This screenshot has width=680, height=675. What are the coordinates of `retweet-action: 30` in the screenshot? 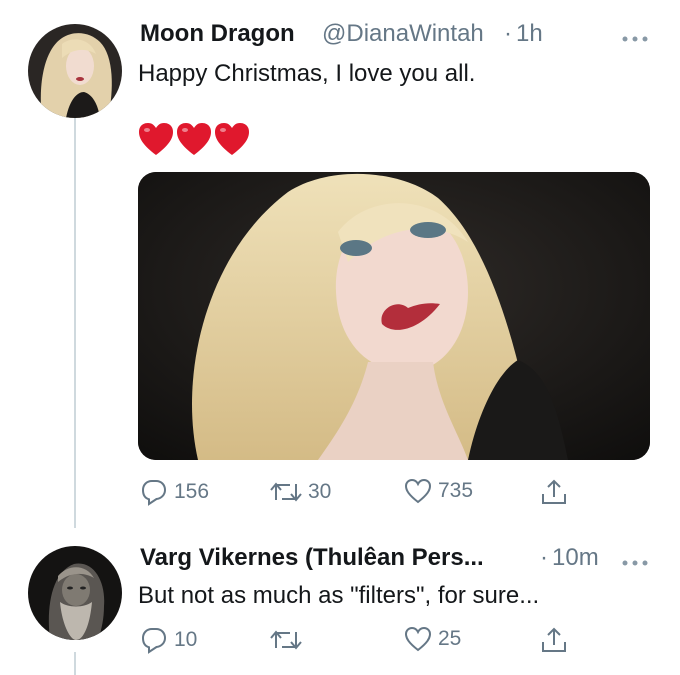 It's located at (300, 492).